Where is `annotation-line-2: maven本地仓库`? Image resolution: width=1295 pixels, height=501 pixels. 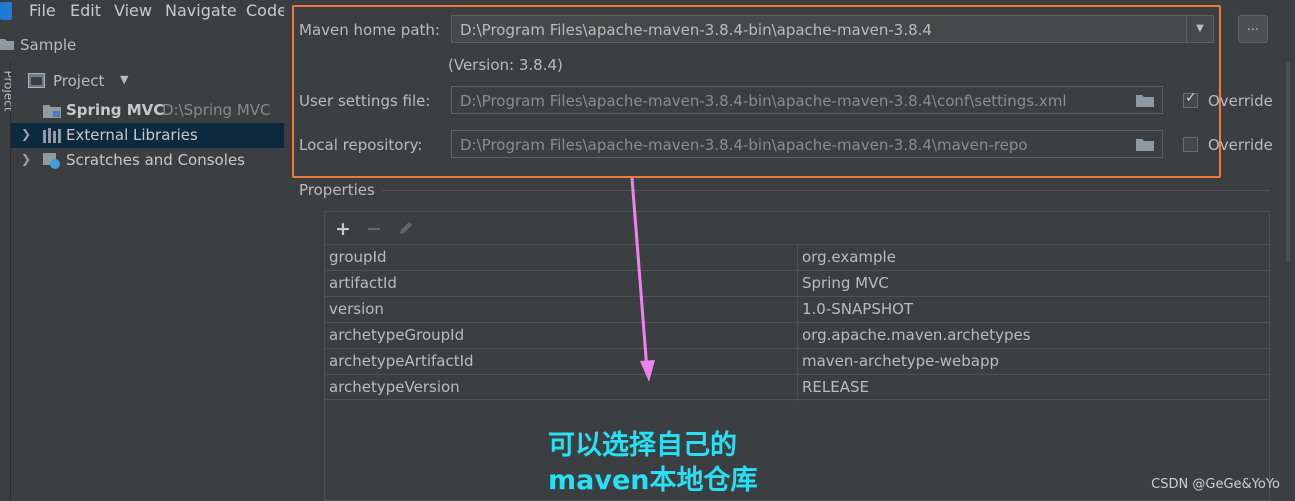 annotation-line-2: maven本地仓库 is located at coordinates (653, 480).